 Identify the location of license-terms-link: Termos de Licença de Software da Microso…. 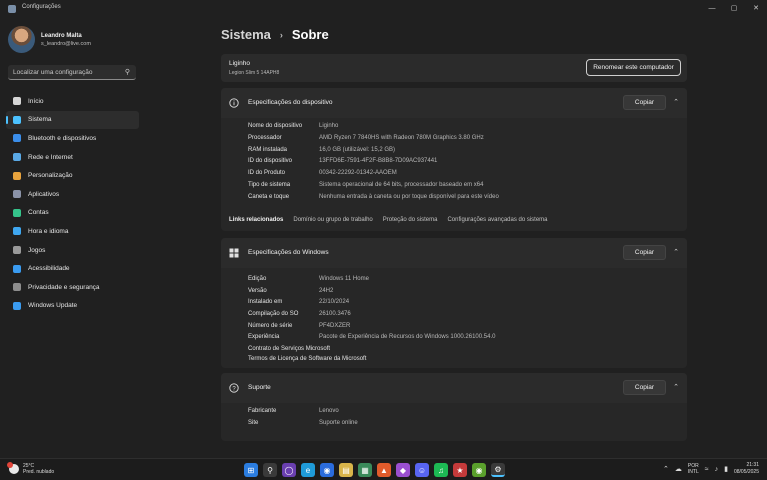
(307, 359).